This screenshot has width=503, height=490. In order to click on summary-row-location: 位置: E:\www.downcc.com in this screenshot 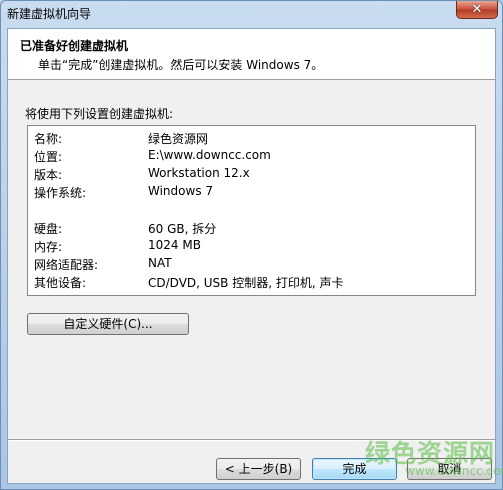, I will do `click(249, 157)`.